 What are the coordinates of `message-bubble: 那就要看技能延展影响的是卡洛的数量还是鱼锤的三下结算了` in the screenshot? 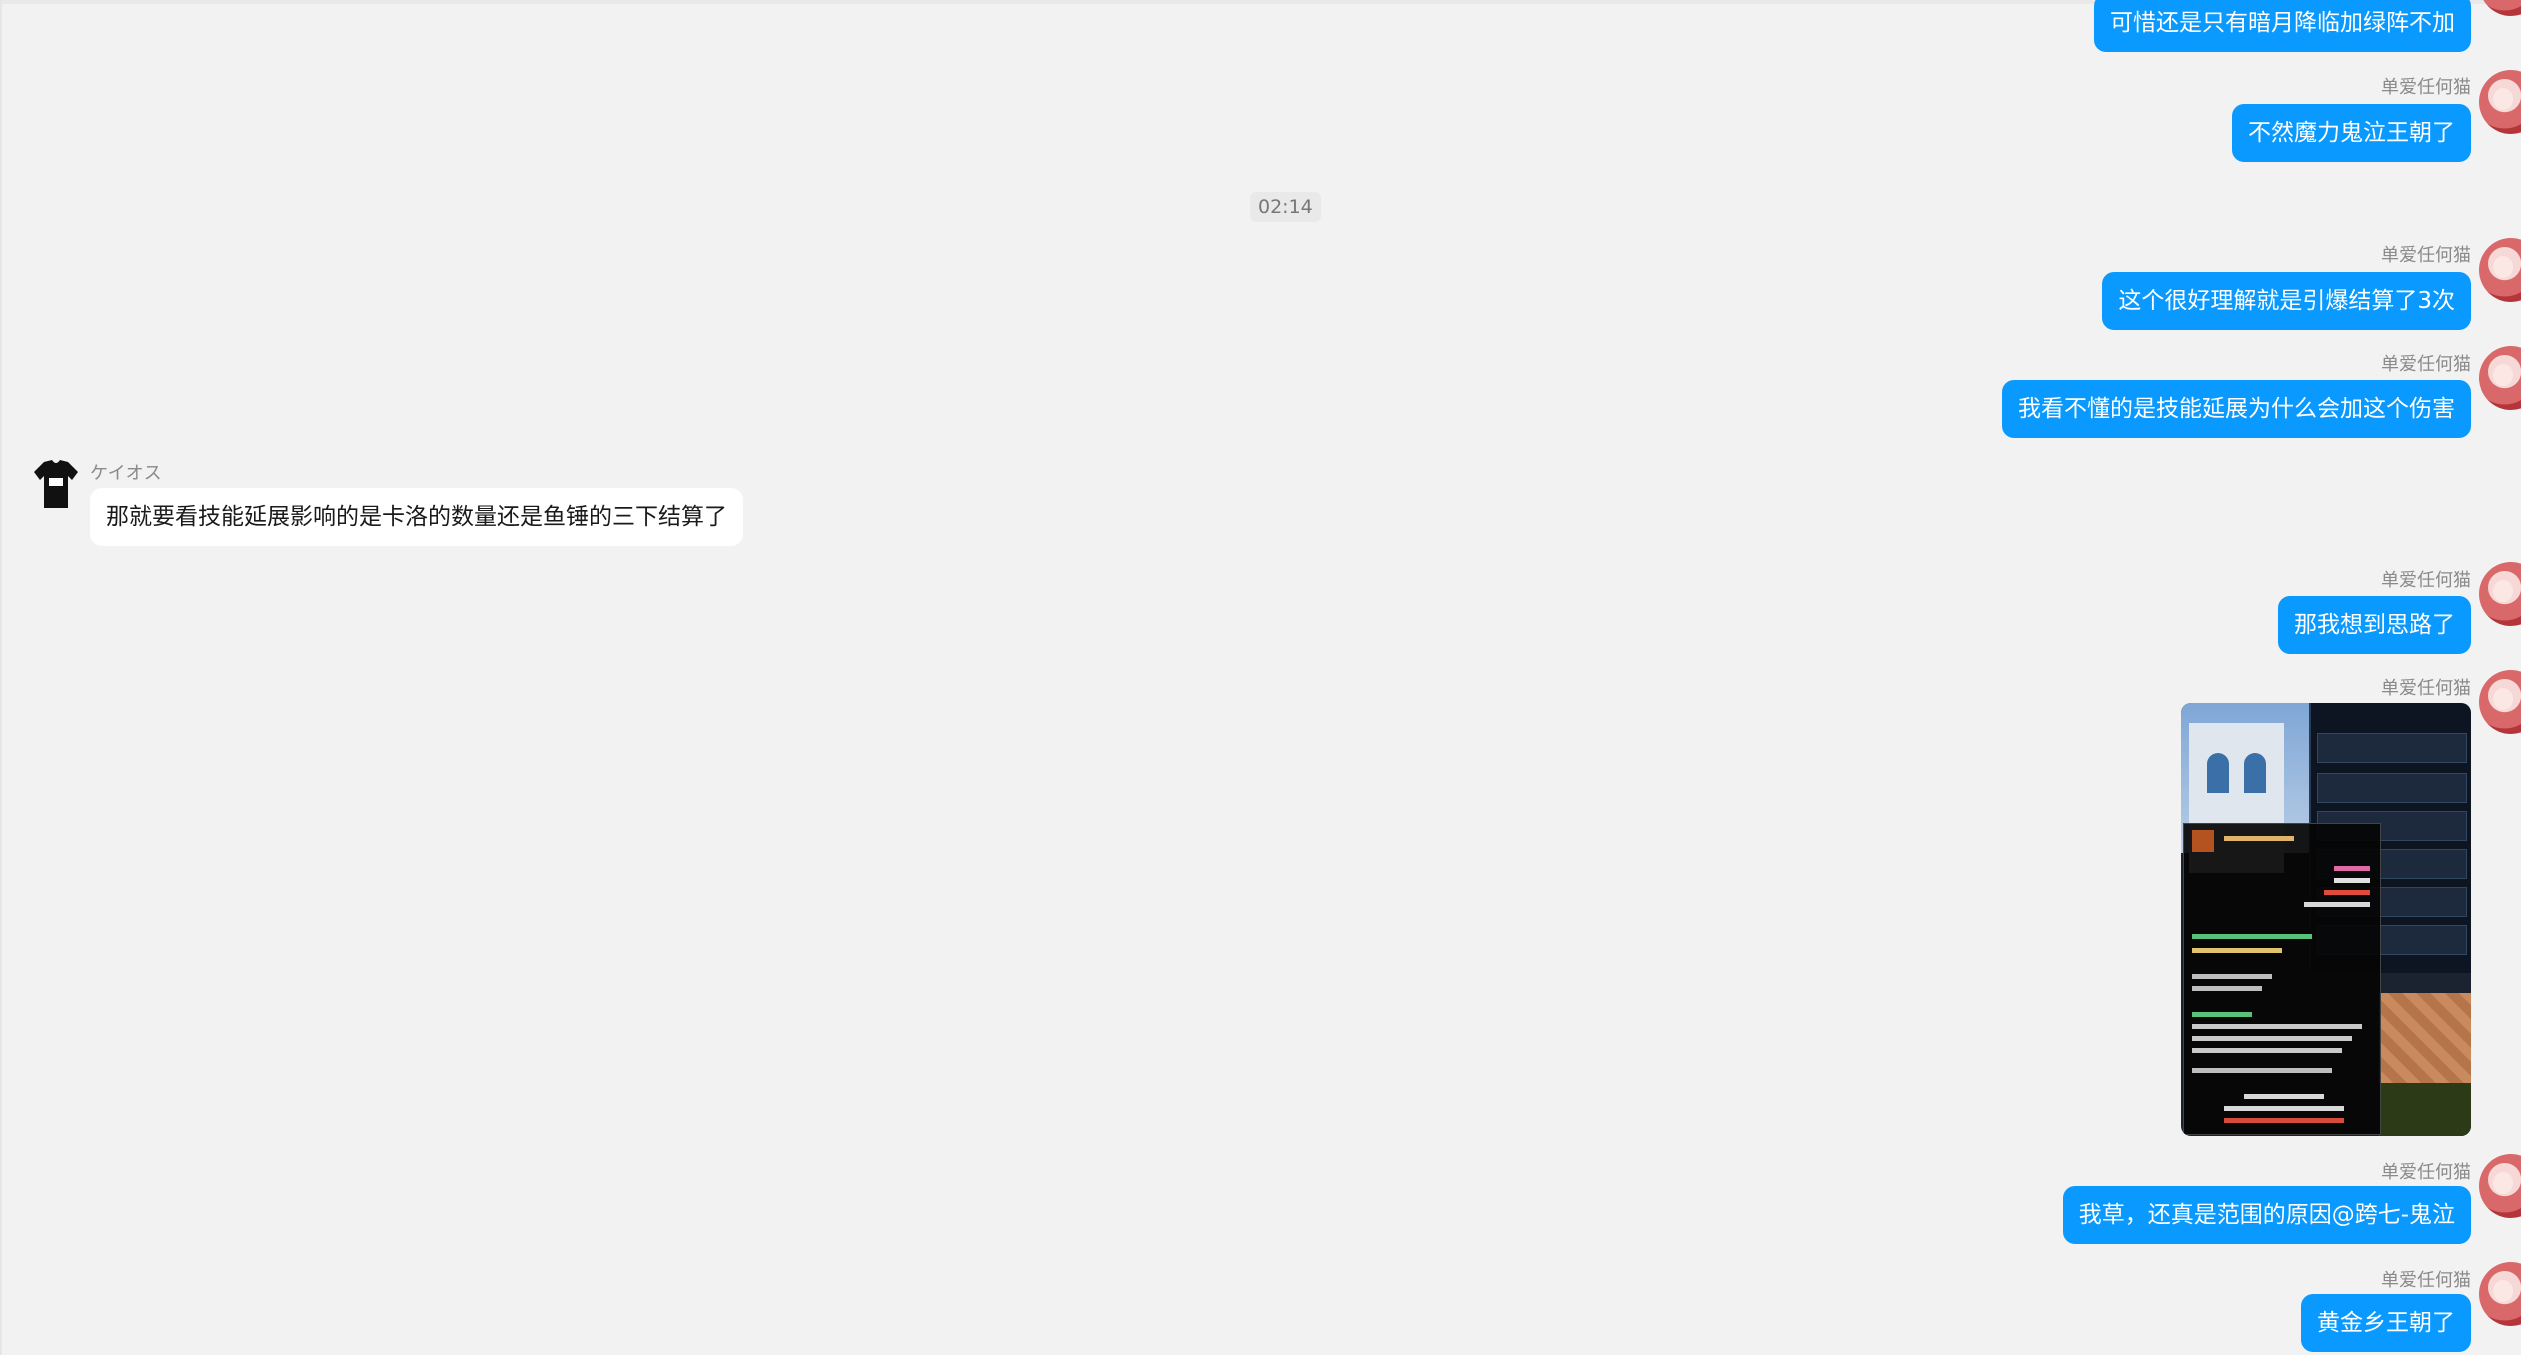 It's located at (416, 517).